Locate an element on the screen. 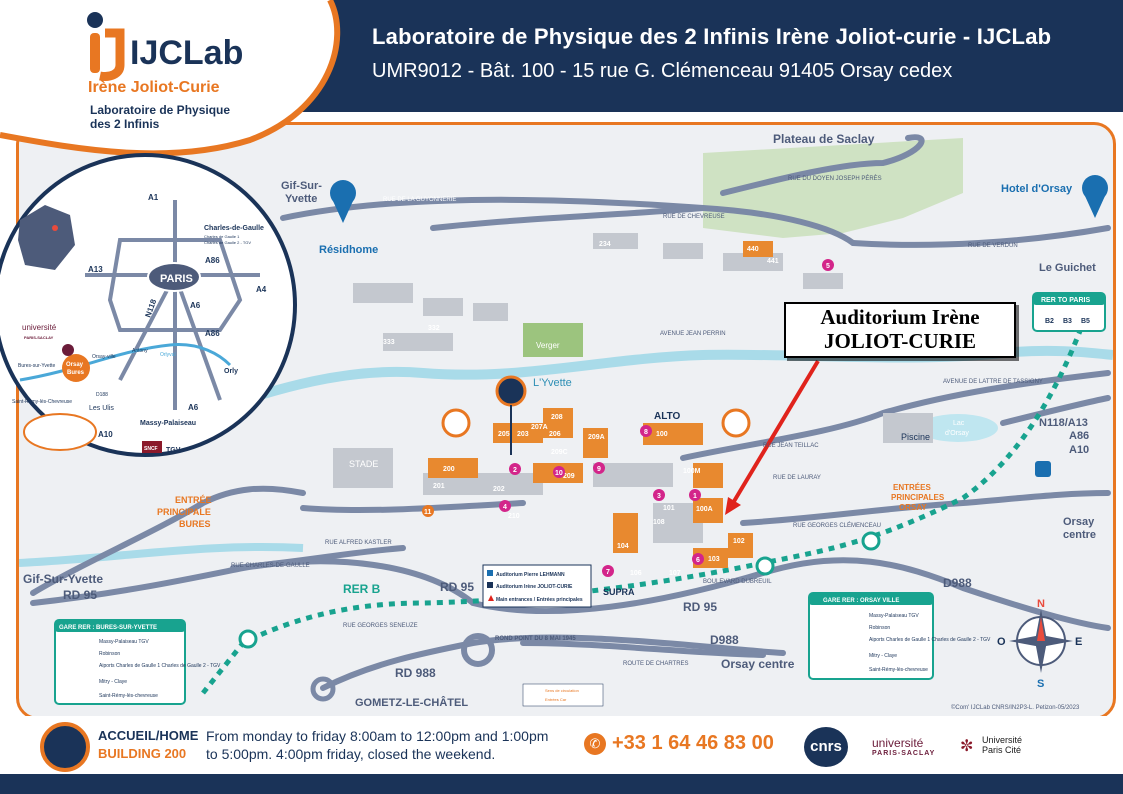  gare-orsay-item-4: Saint-Rémy-lès-chevreuse is located at coordinates (898, 670).